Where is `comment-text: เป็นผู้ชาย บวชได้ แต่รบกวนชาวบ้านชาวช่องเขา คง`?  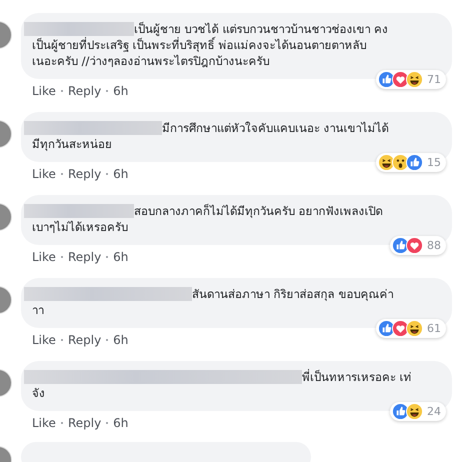 comment-text: เป็นผู้ชาย บวชได้ แต่รบกวนชาวบ้านชาวช่องเขา คง is located at coordinates (261, 28).